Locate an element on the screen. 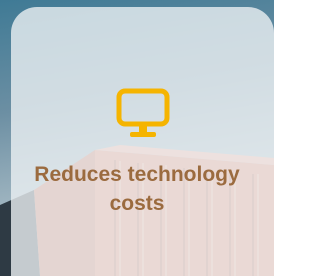 This screenshot has height=276, width=320. monitor-icon is located at coordinates (143, 116).